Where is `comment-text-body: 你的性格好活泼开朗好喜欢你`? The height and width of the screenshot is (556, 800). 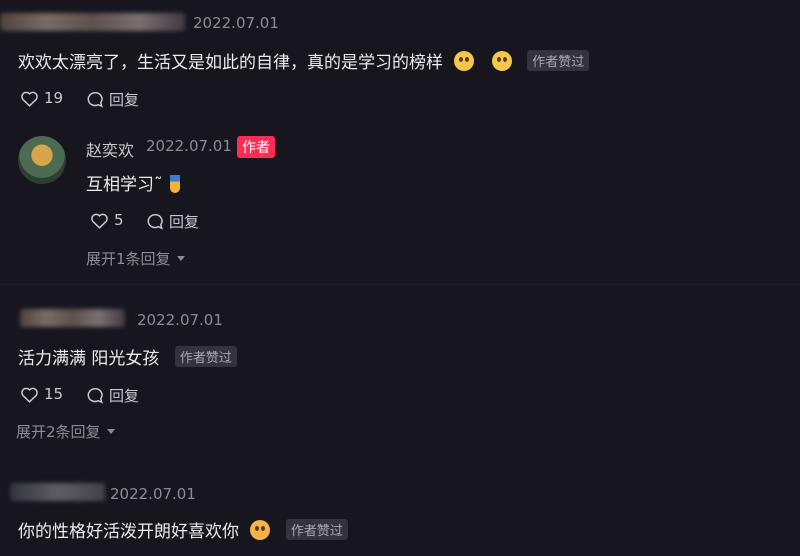
comment-text-body: 你的性格好活泼开朗好喜欢你 is located at coordinates (128, 532).